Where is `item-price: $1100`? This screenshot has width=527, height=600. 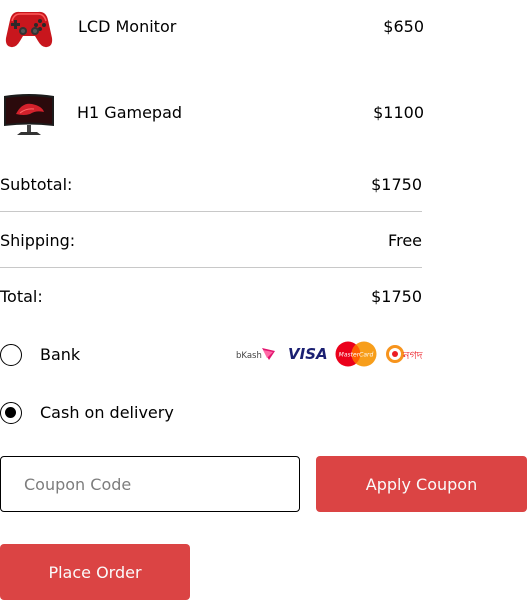
item-price: $1100 is located at coordinates (398, 112).